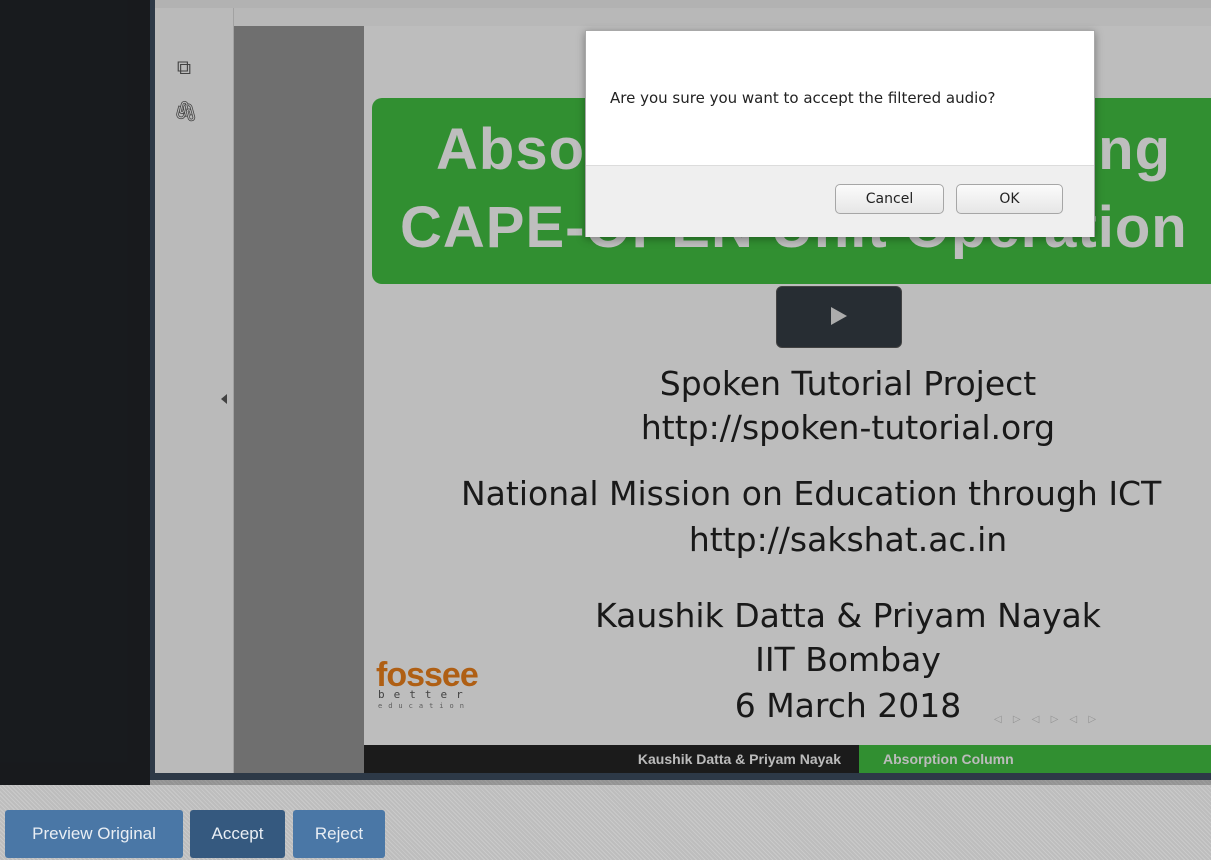 This screenshot has height=860, width=1211. I want to click on action-bar: Preview Original Accept Reject, so click(605, 822).